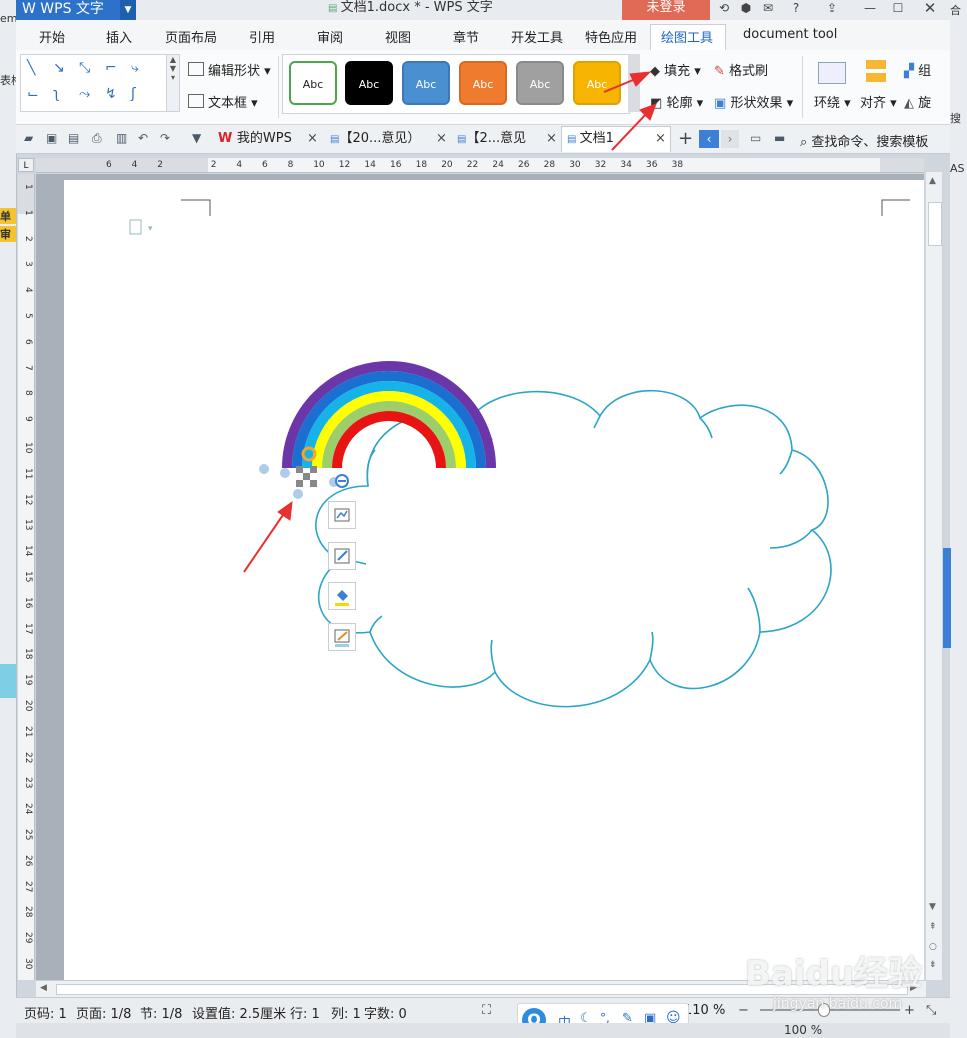 The width and height of the screenshot is (967, 1038). I want to click on layout-icon, so click(342, 515).